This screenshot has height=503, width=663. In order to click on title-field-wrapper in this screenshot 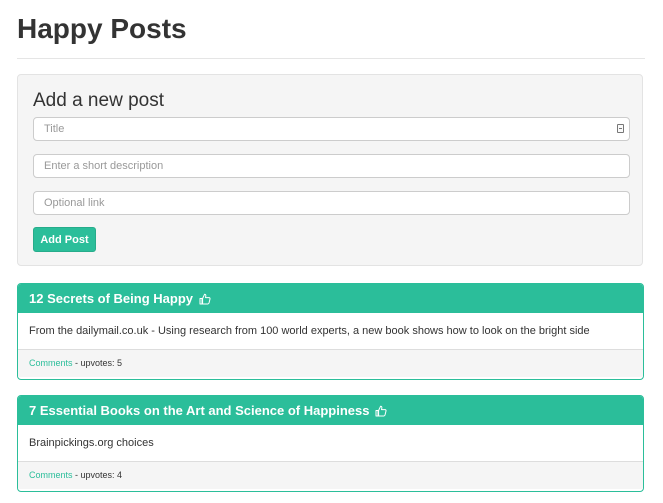, I will do `click(331, 129)`.